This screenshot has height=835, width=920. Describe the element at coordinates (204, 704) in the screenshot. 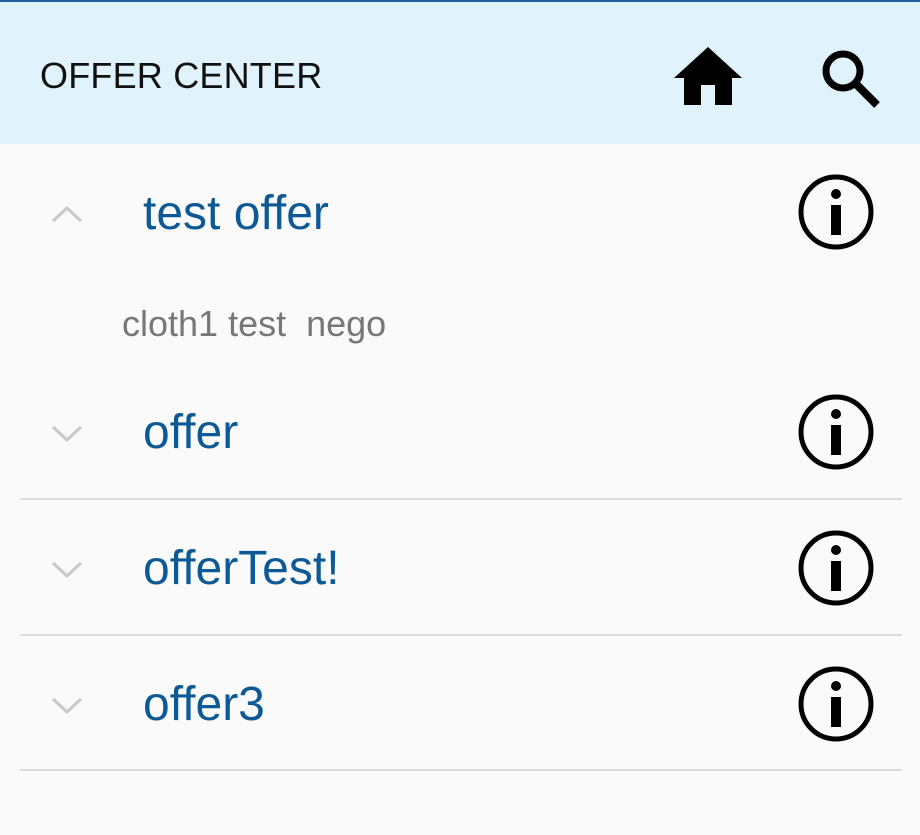

I see `offer-title: offer3` at that location.